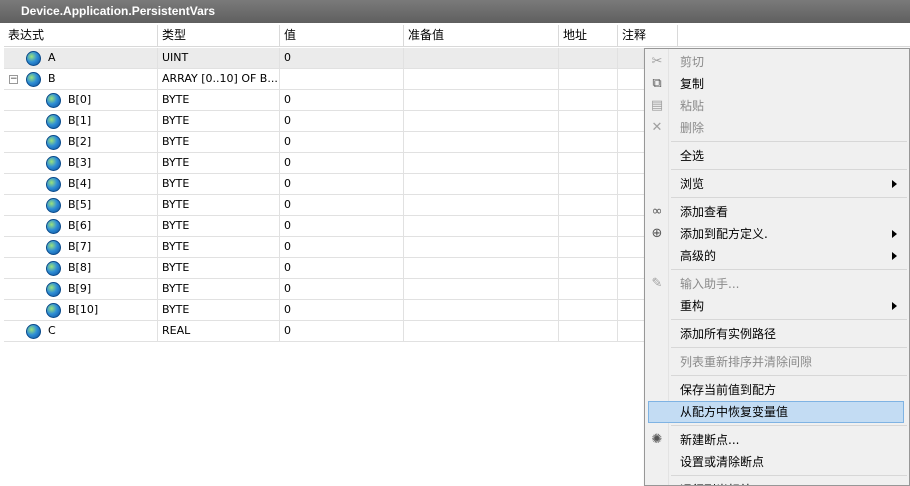  Describe the element at coordinates (894, 306) in the screenshot. I see `submenu-arrow-icon` at that location.